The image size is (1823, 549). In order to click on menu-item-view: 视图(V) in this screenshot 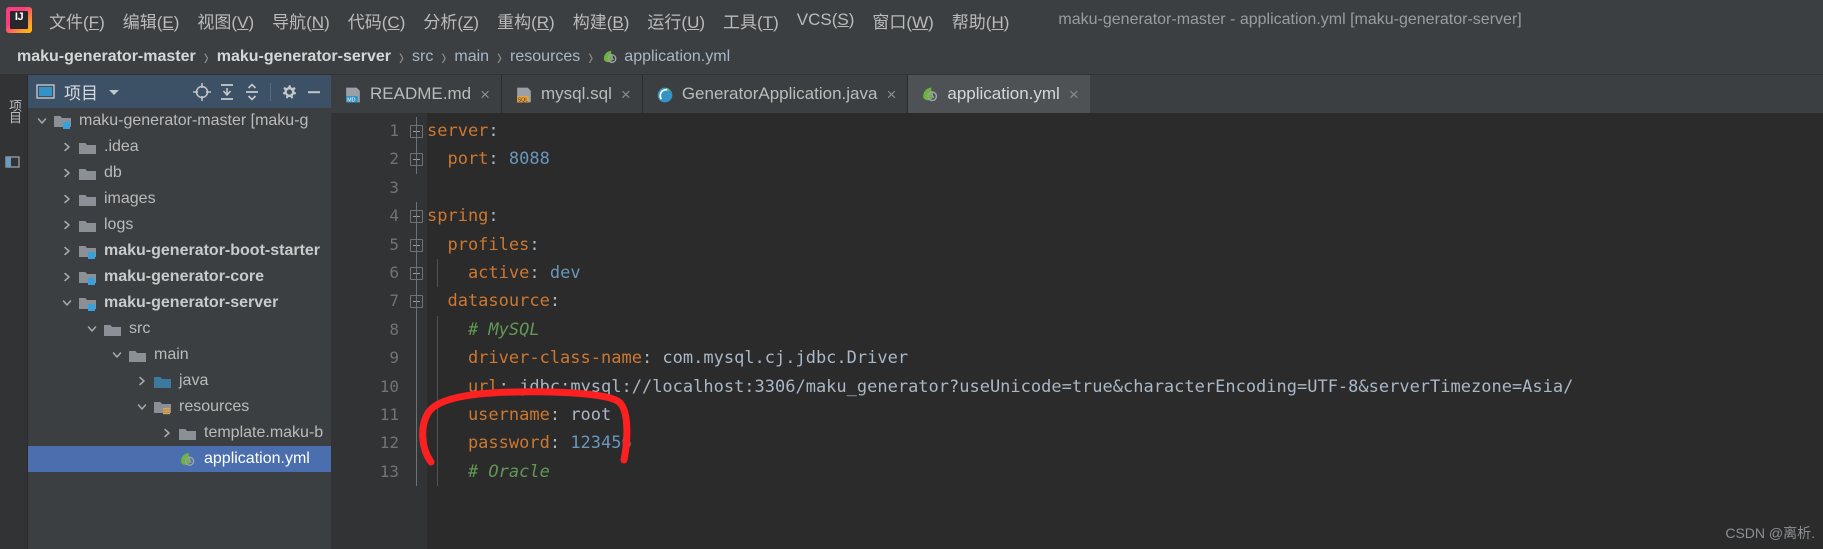, I will do `click(225, 20)`.